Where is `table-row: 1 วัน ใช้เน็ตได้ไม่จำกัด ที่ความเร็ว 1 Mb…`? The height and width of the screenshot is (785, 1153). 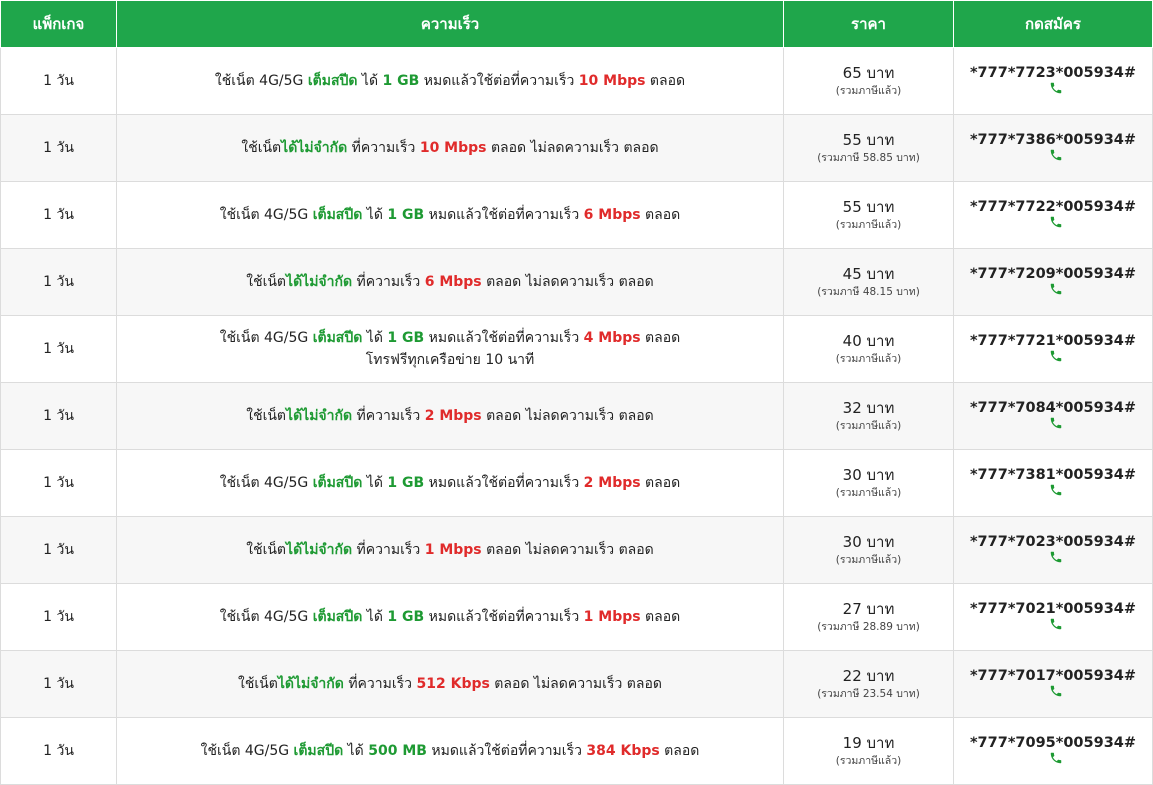
table-row: 1 วัน ใช้เน็ตได้ไม่จำกัด ที่ความเร็ว 1 Mb… is located at coordinates (576, 550).